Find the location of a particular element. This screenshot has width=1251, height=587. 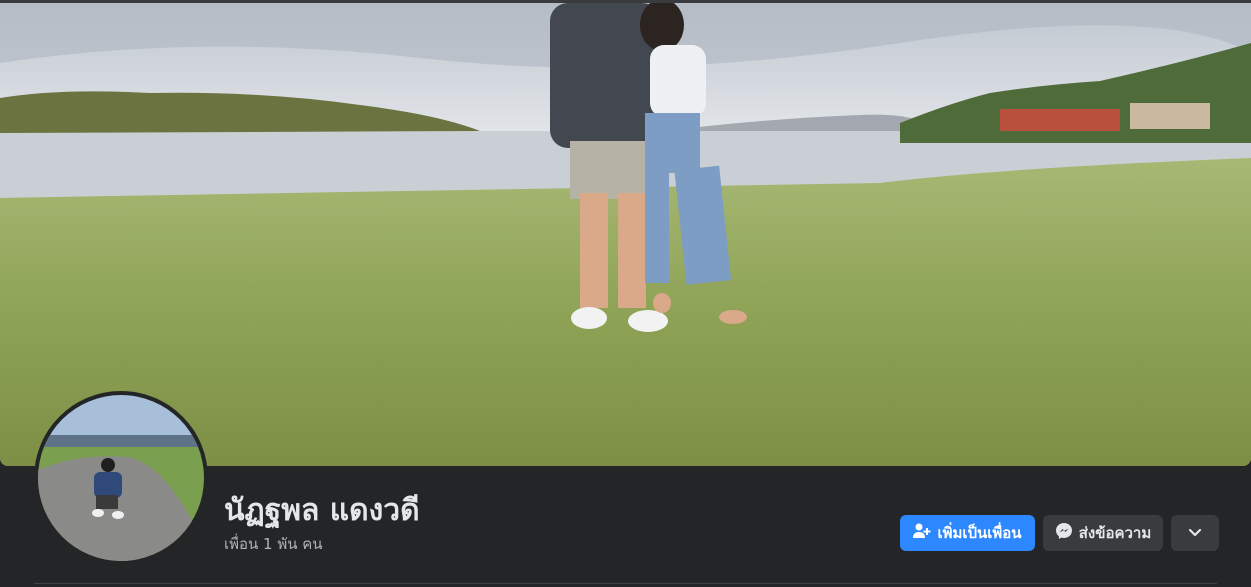

add-friend-button: เพิ่มเป็นเพื่อน is located at coordinates (967, 533).